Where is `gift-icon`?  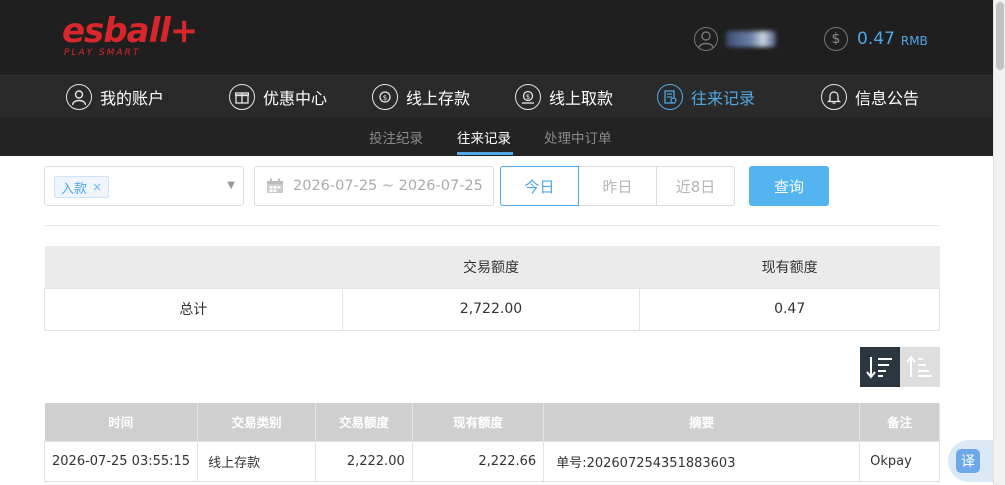
gift-icon is located at coordinates (242, 97).